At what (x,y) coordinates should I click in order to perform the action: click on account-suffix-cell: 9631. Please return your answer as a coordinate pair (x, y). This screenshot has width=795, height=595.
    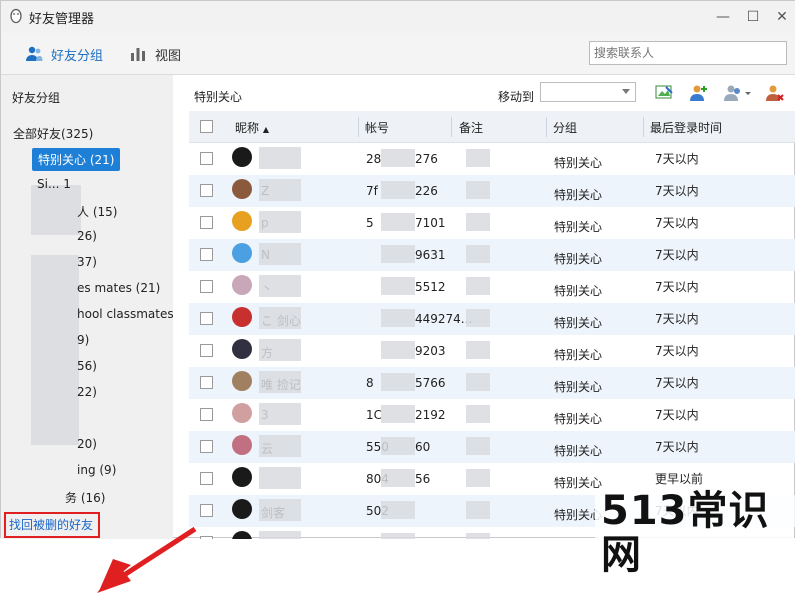
    Looking at the image, I should click on (430, 255).